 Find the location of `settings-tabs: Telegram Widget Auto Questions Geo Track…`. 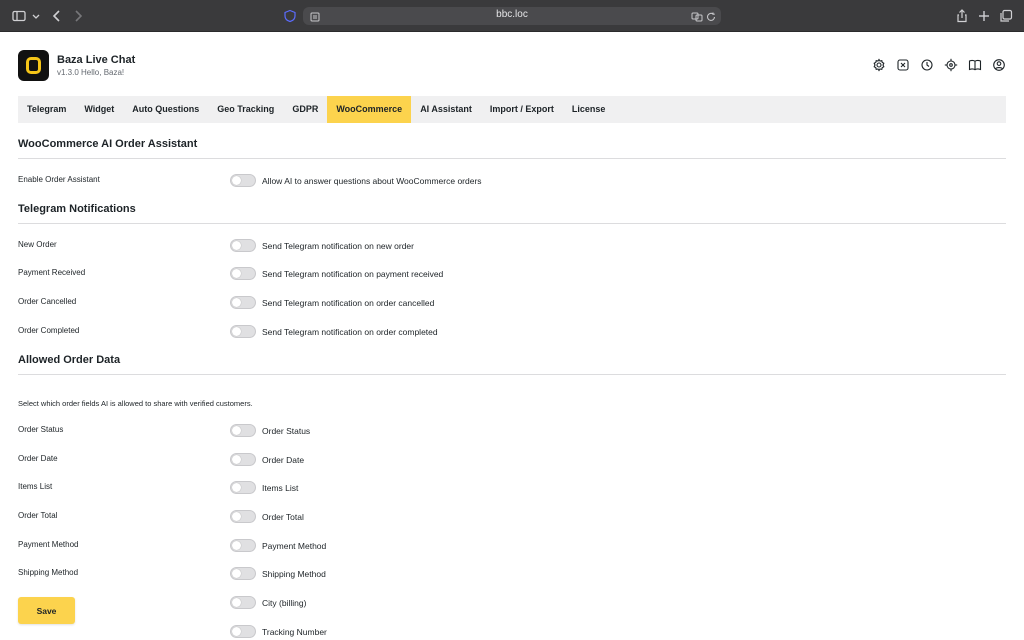

settings-tabs: Telegram Widget Auto Questions Geo Track… is located at coordinates (512, 109).